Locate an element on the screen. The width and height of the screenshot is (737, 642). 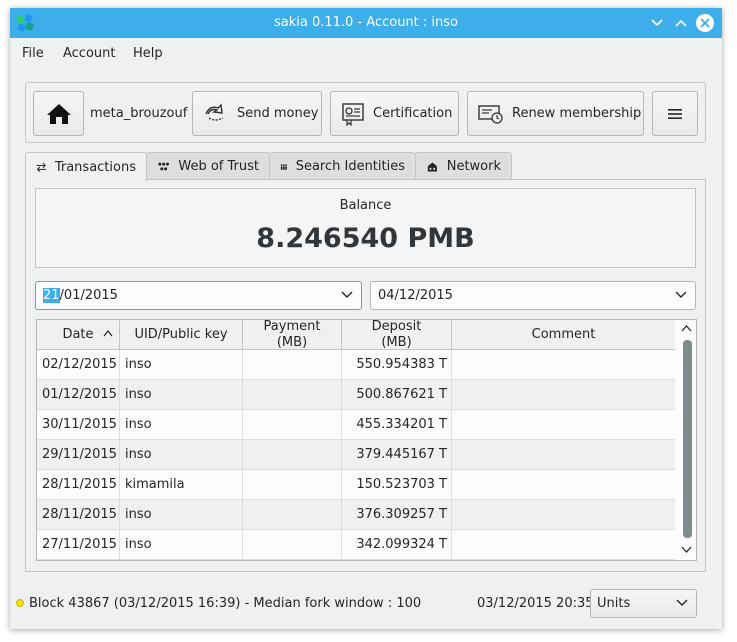
home-icon is located at coordinates (58, 113).